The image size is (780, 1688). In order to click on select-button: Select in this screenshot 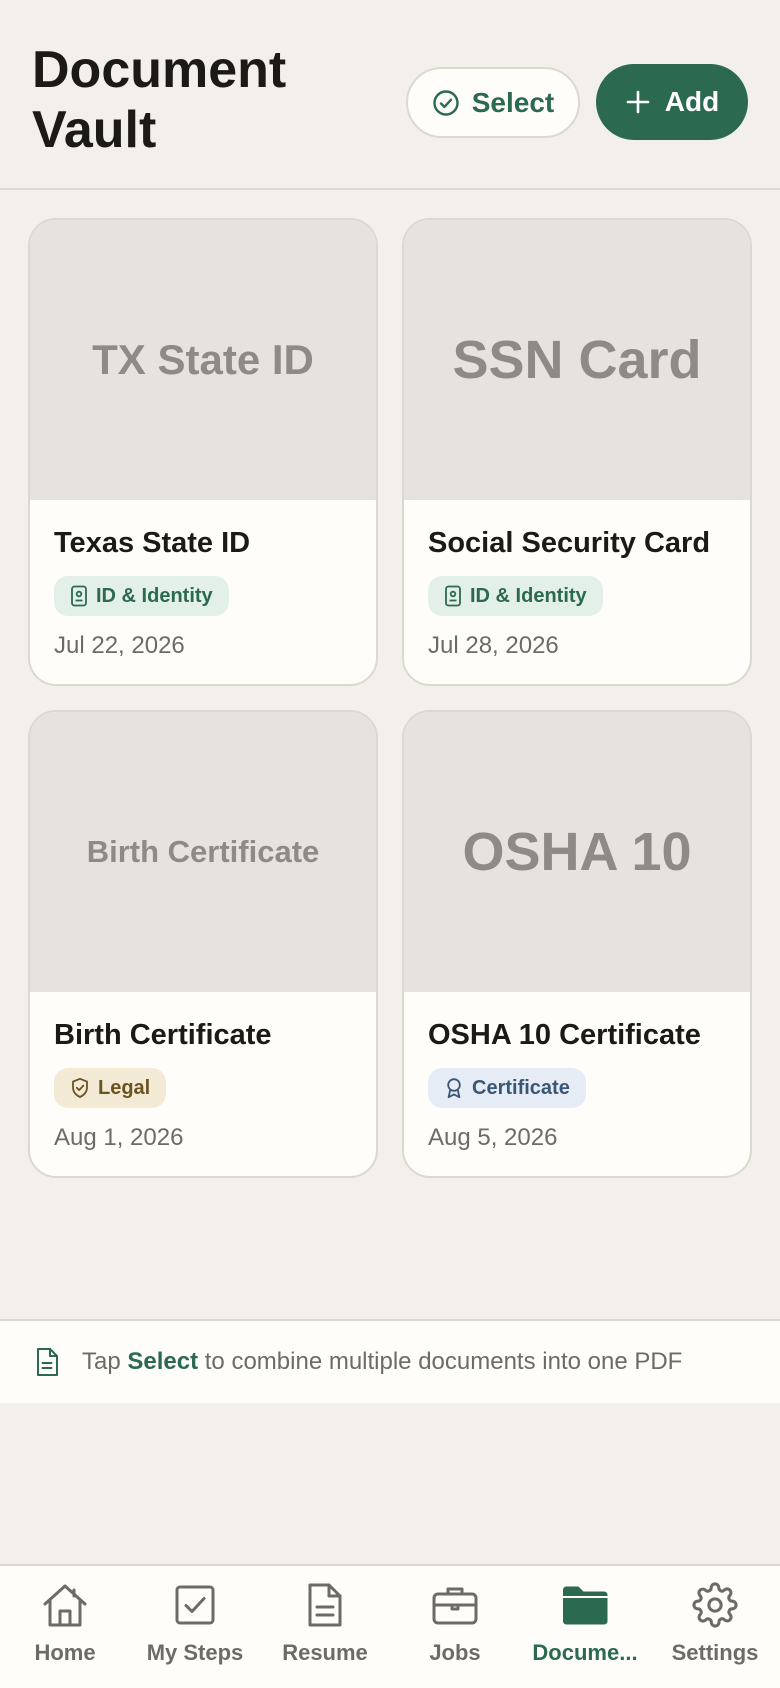, I will do `click(493, 102)`.